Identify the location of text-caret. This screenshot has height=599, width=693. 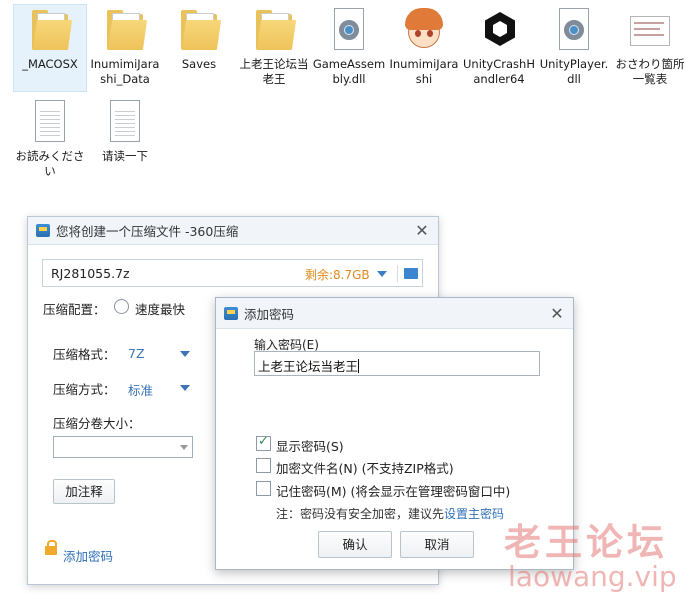
(359, 366).